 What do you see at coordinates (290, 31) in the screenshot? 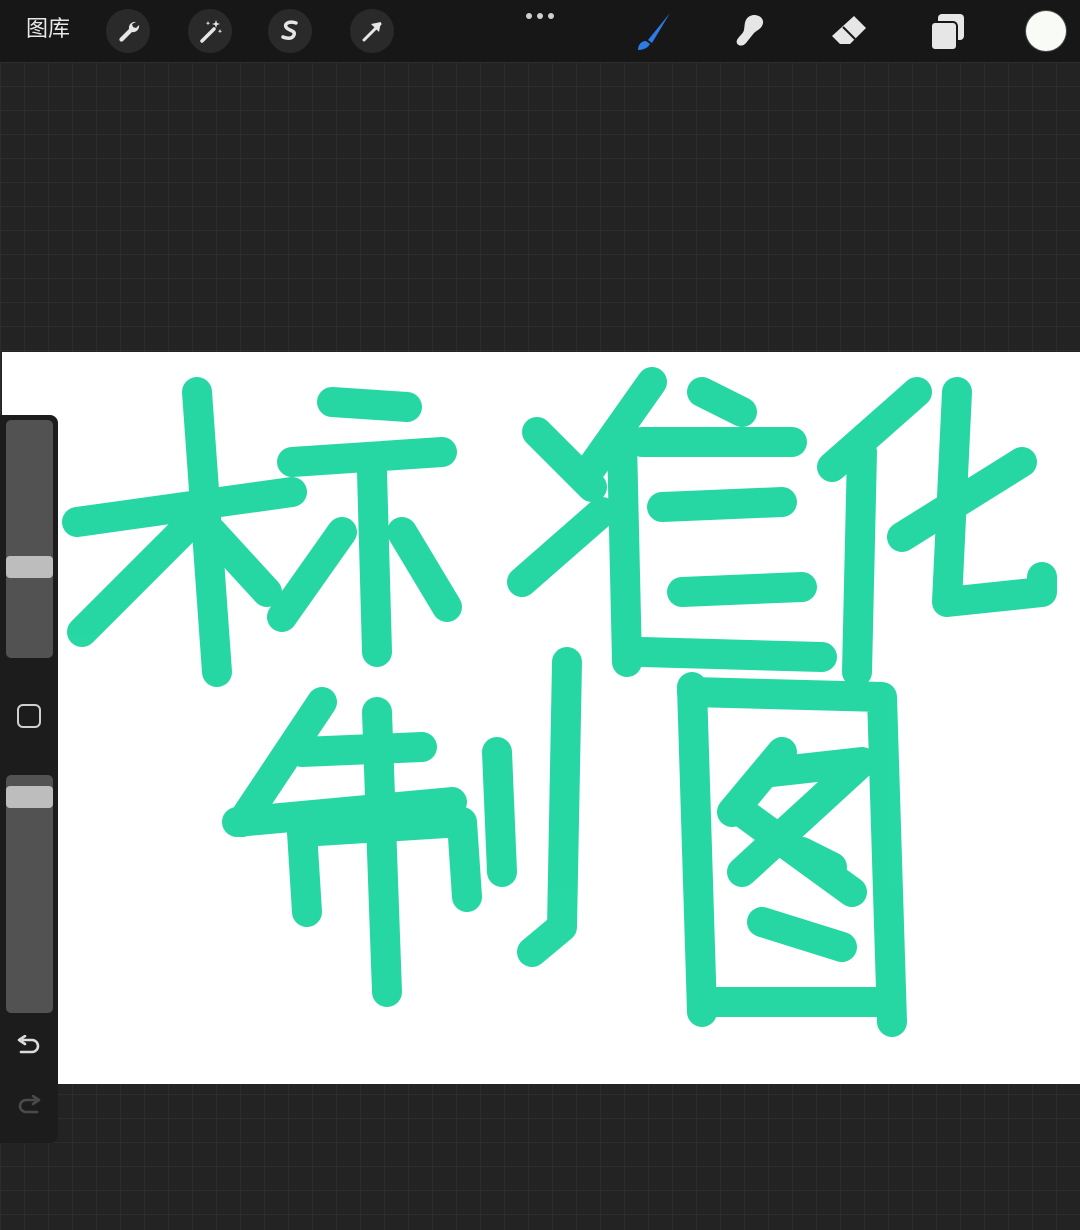
I see `selection-s-icon` at bounding box center [290, 31].